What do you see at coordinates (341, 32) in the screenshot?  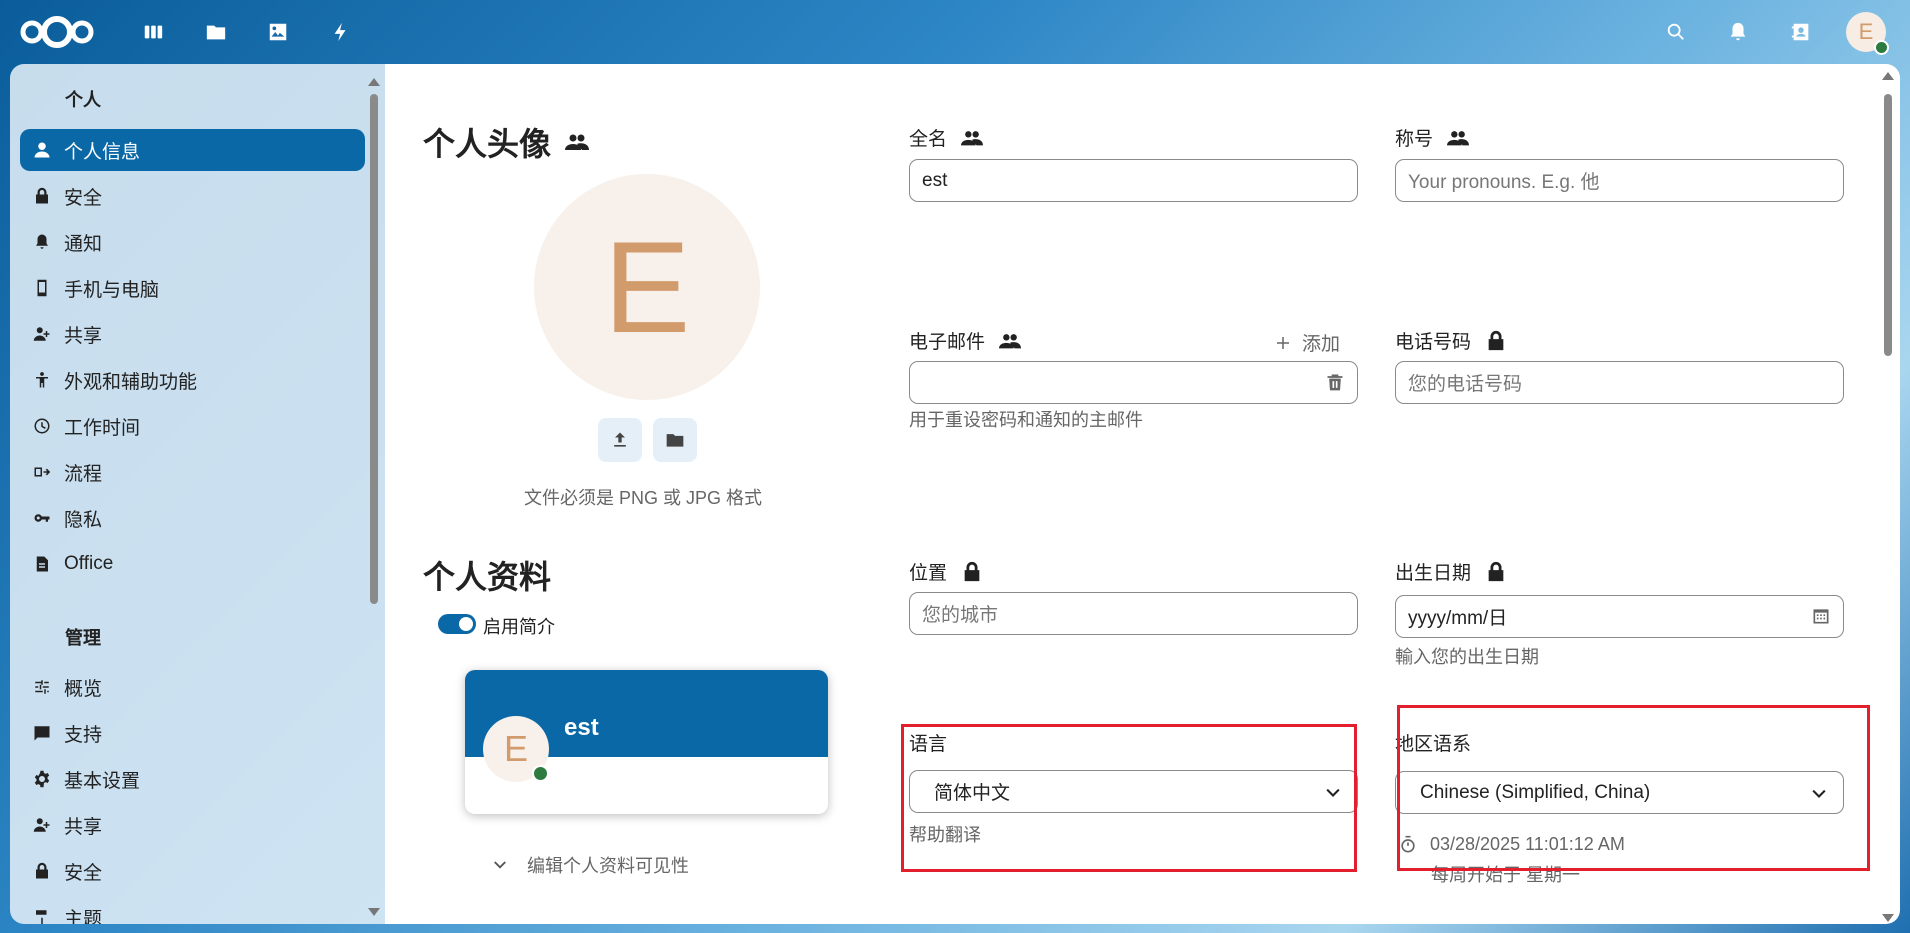 I see `activity-icon` at bounding box center [341, 32].